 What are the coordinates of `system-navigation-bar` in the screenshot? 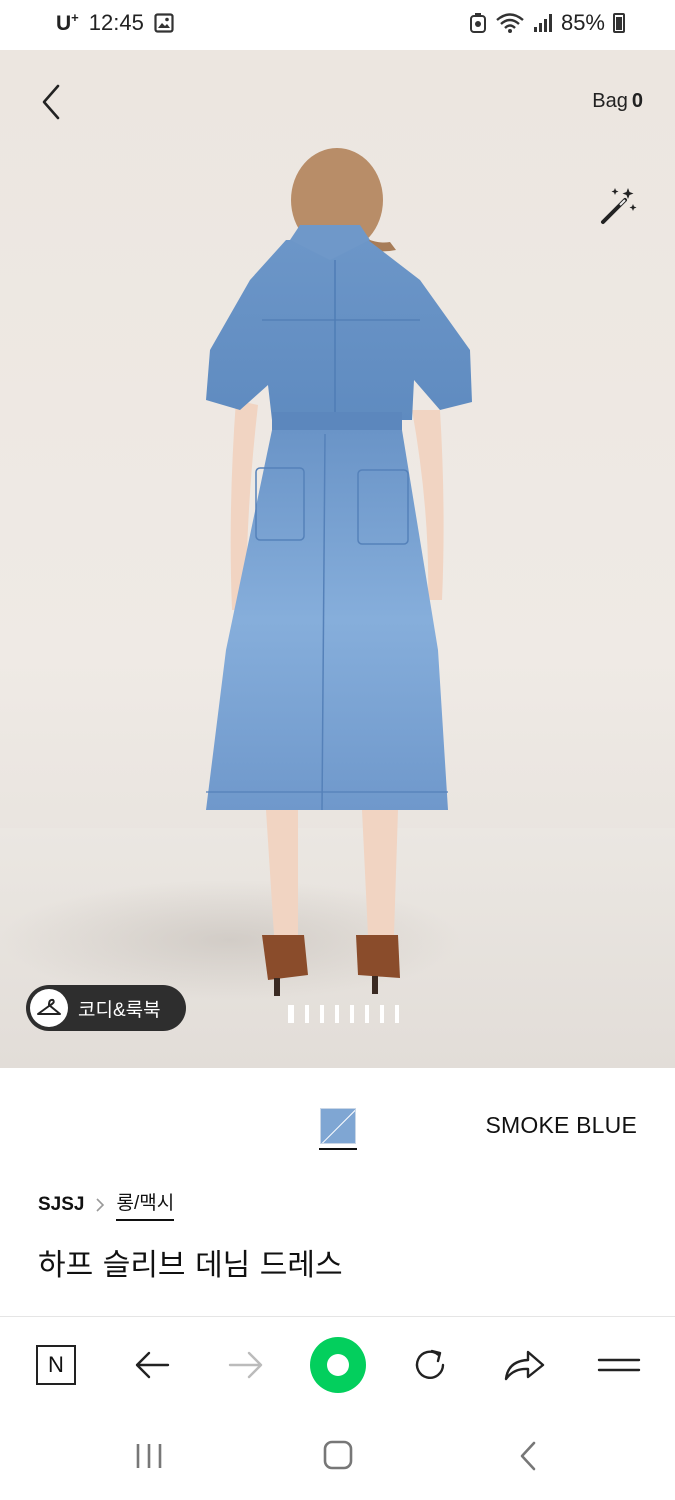 It's located at (337, 1456).